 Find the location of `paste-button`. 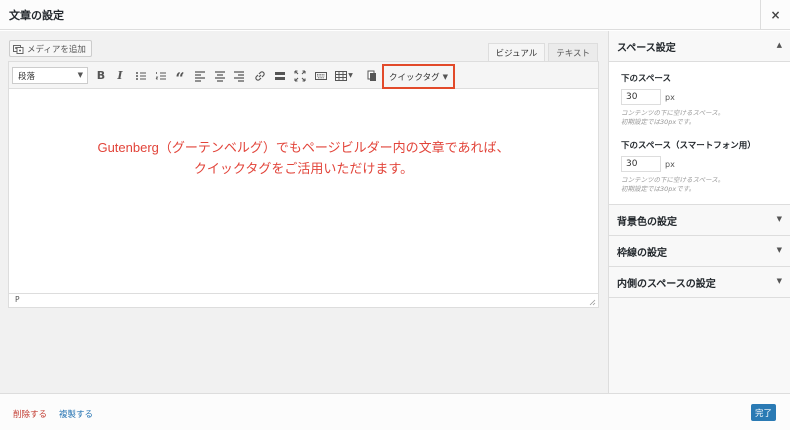

paste-button is located at coordinates (372, 75).